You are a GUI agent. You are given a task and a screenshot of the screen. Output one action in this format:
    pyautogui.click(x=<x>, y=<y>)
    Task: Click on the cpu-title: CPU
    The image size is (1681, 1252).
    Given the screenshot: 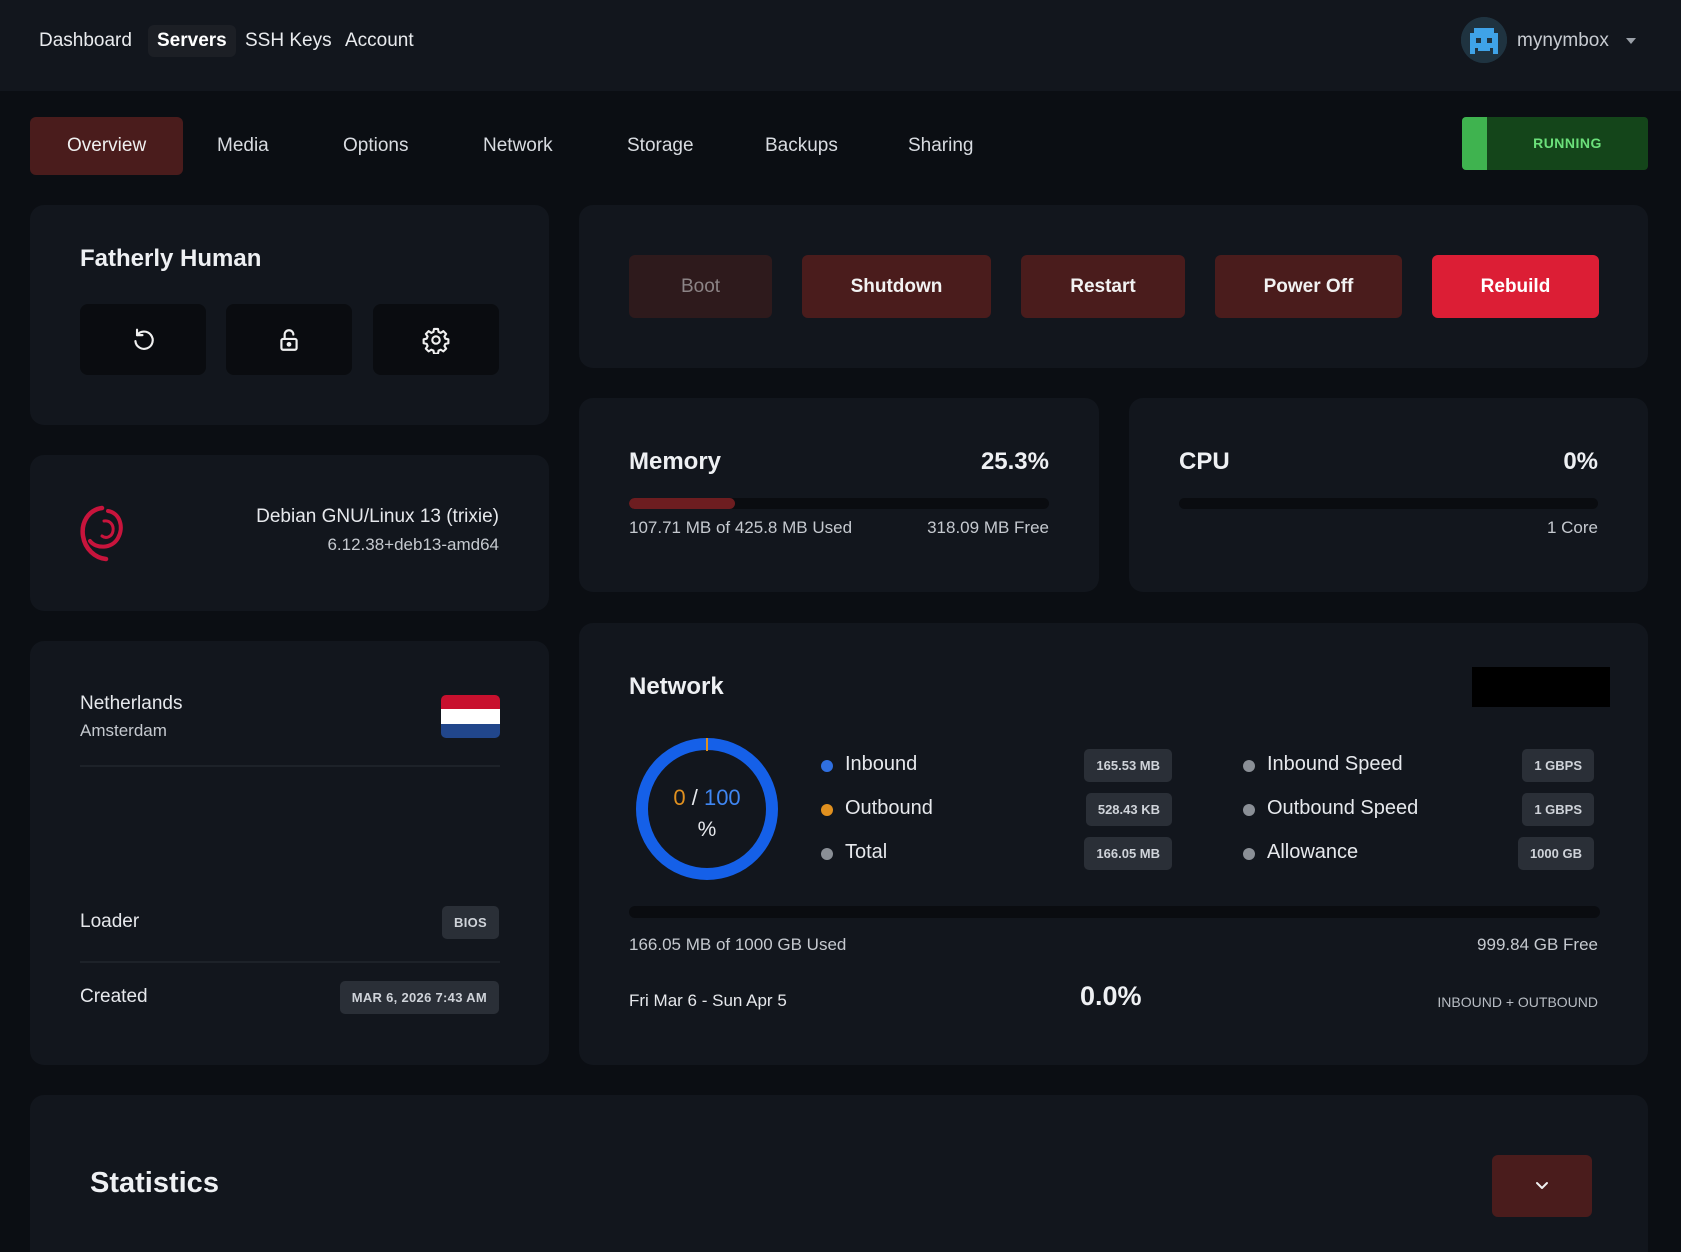 What is the action you would take?
    pyautogui.click(x=1204, y=461)
    